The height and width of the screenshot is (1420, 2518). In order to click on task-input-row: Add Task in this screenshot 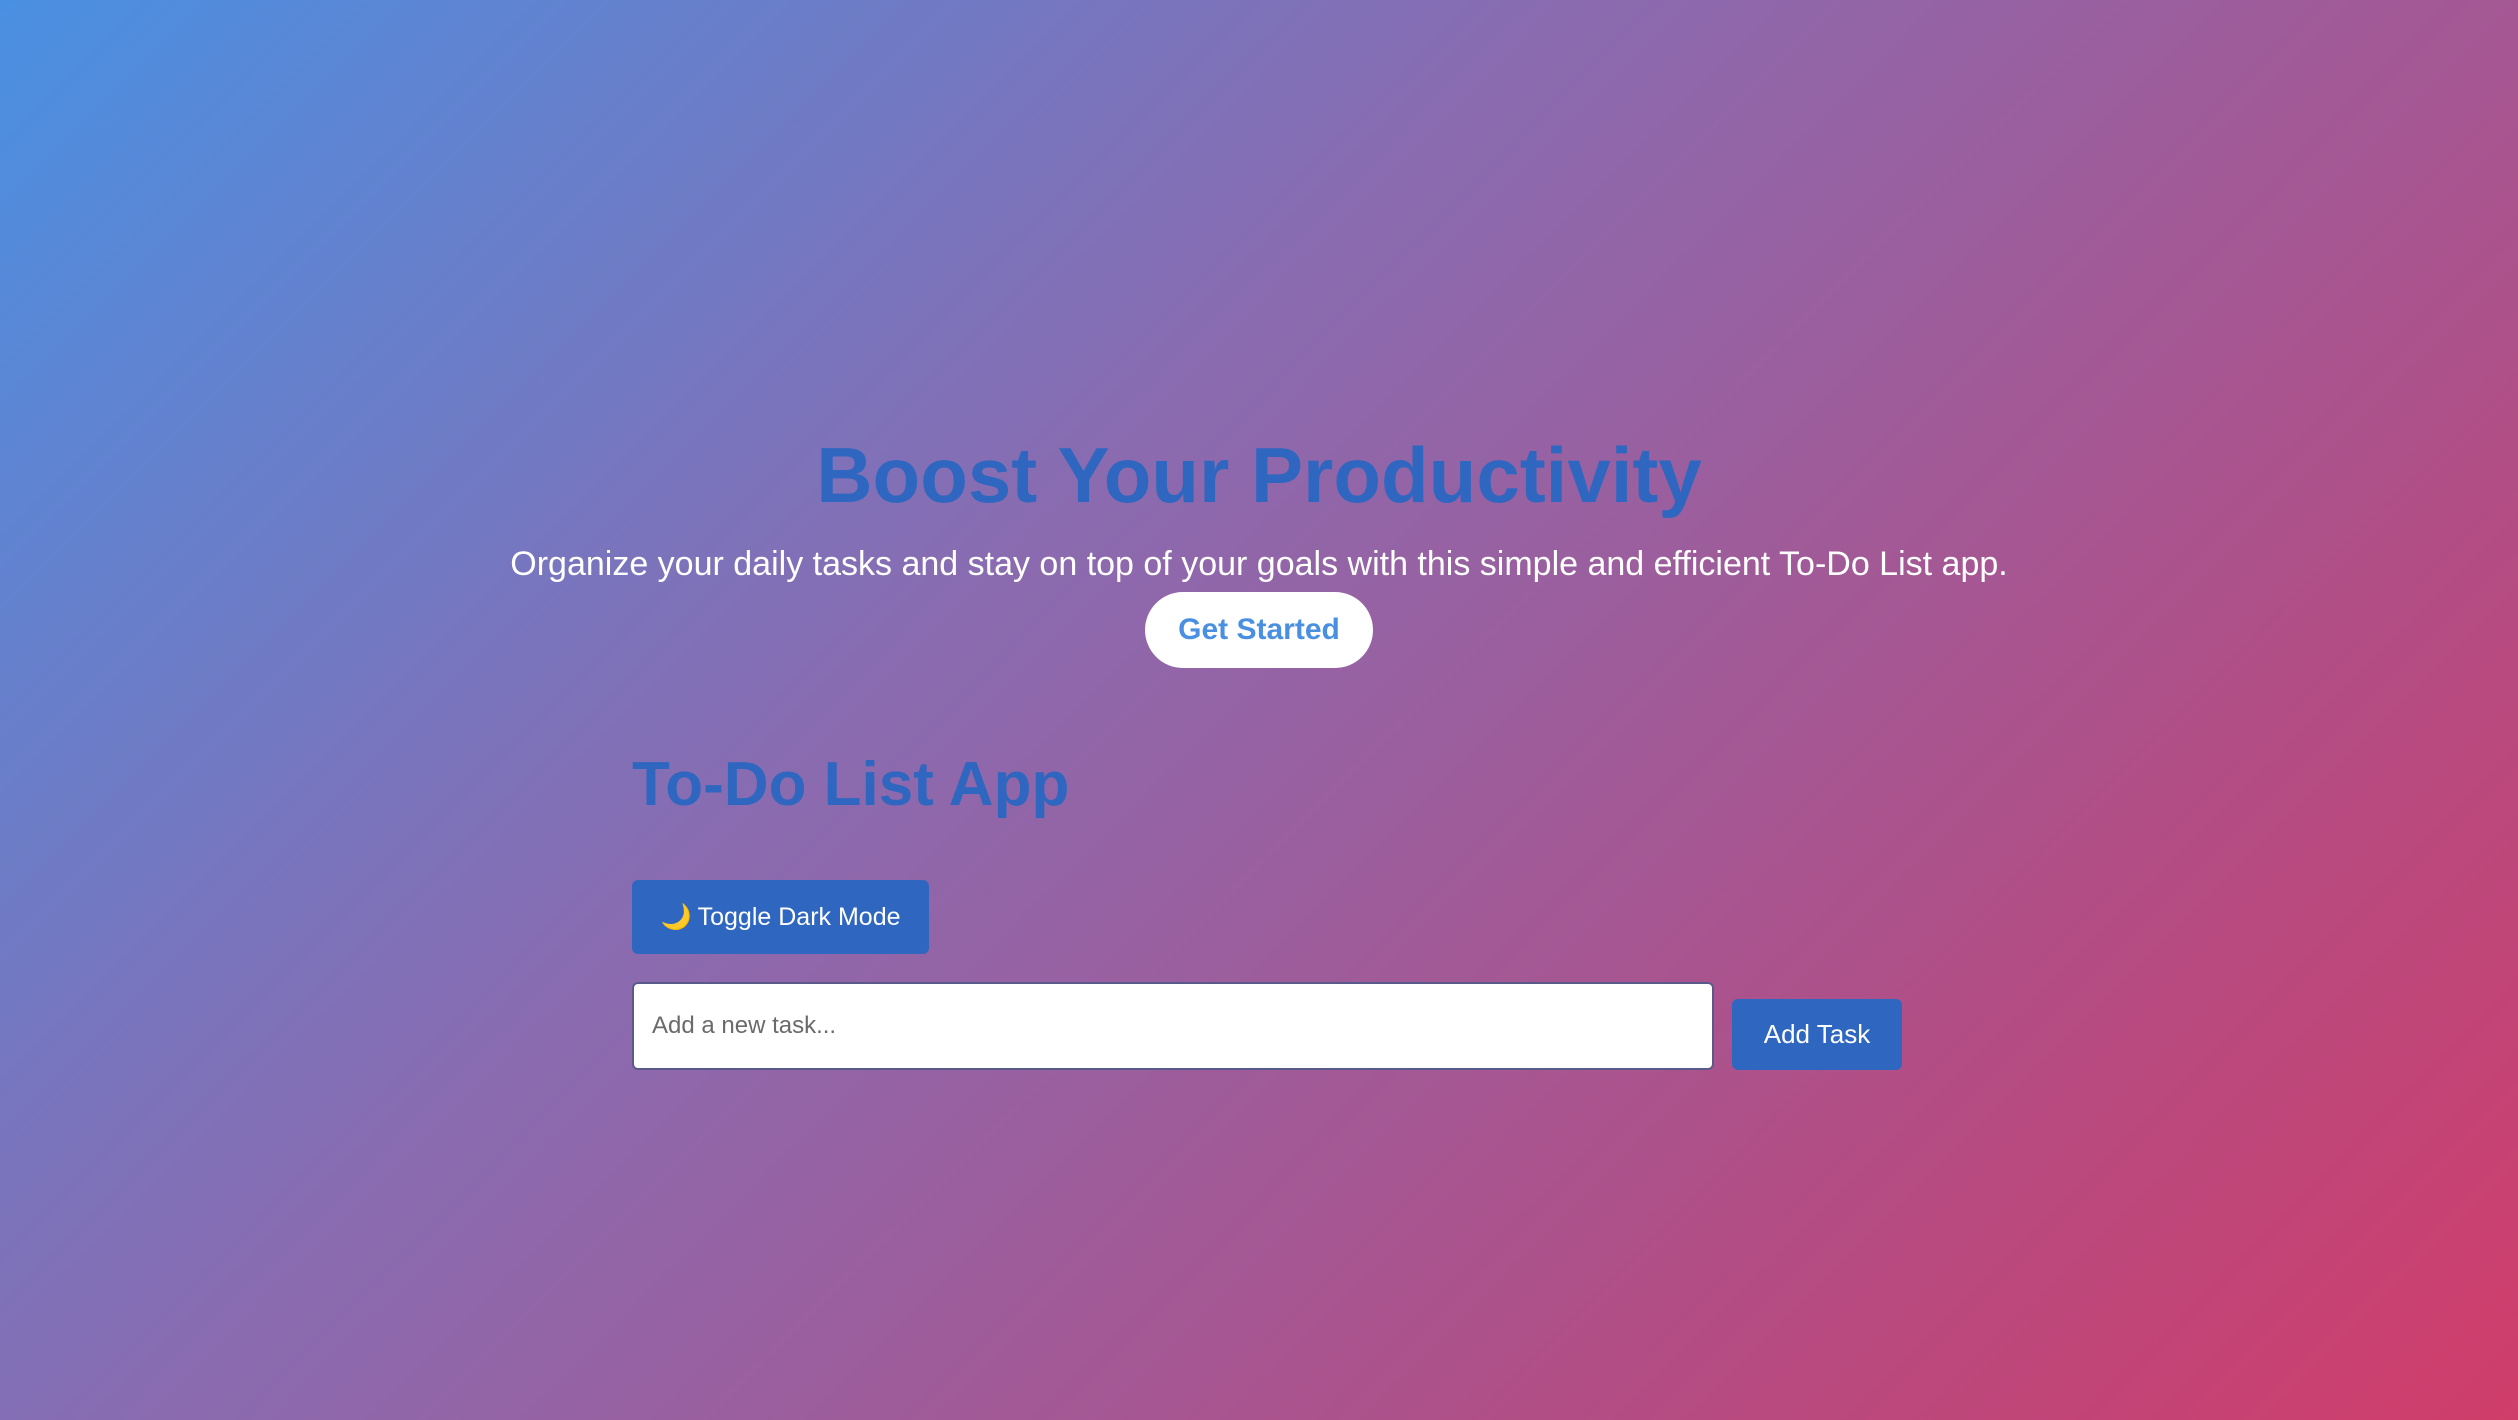, I will do `click(1267, 1026)`.